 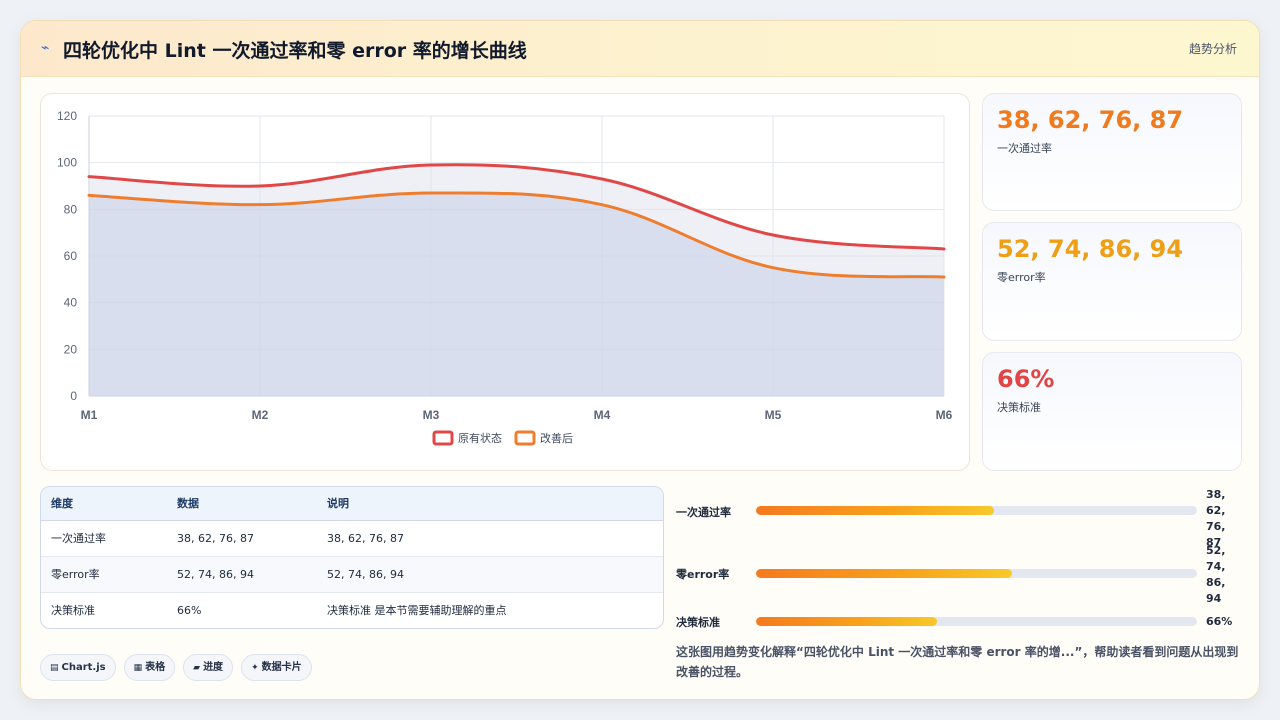 I want to click on chip-label: Chart.js, so click(x=83, y=667).